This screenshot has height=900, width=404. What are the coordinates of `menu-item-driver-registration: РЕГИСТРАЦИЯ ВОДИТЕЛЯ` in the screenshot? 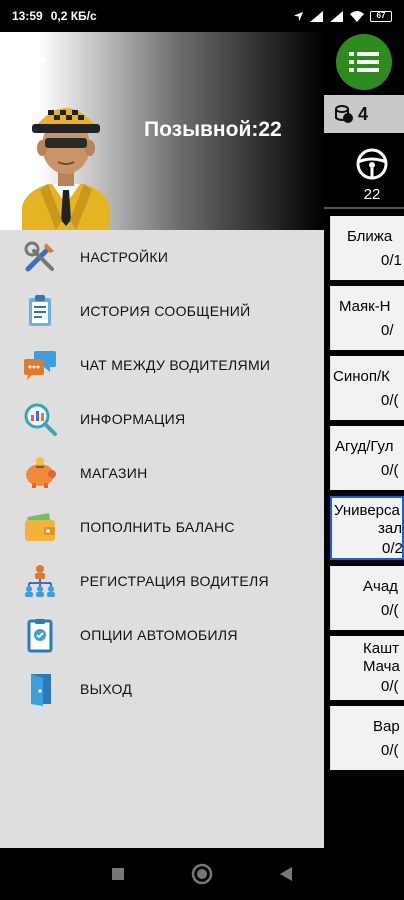 It's located at (162, 581).